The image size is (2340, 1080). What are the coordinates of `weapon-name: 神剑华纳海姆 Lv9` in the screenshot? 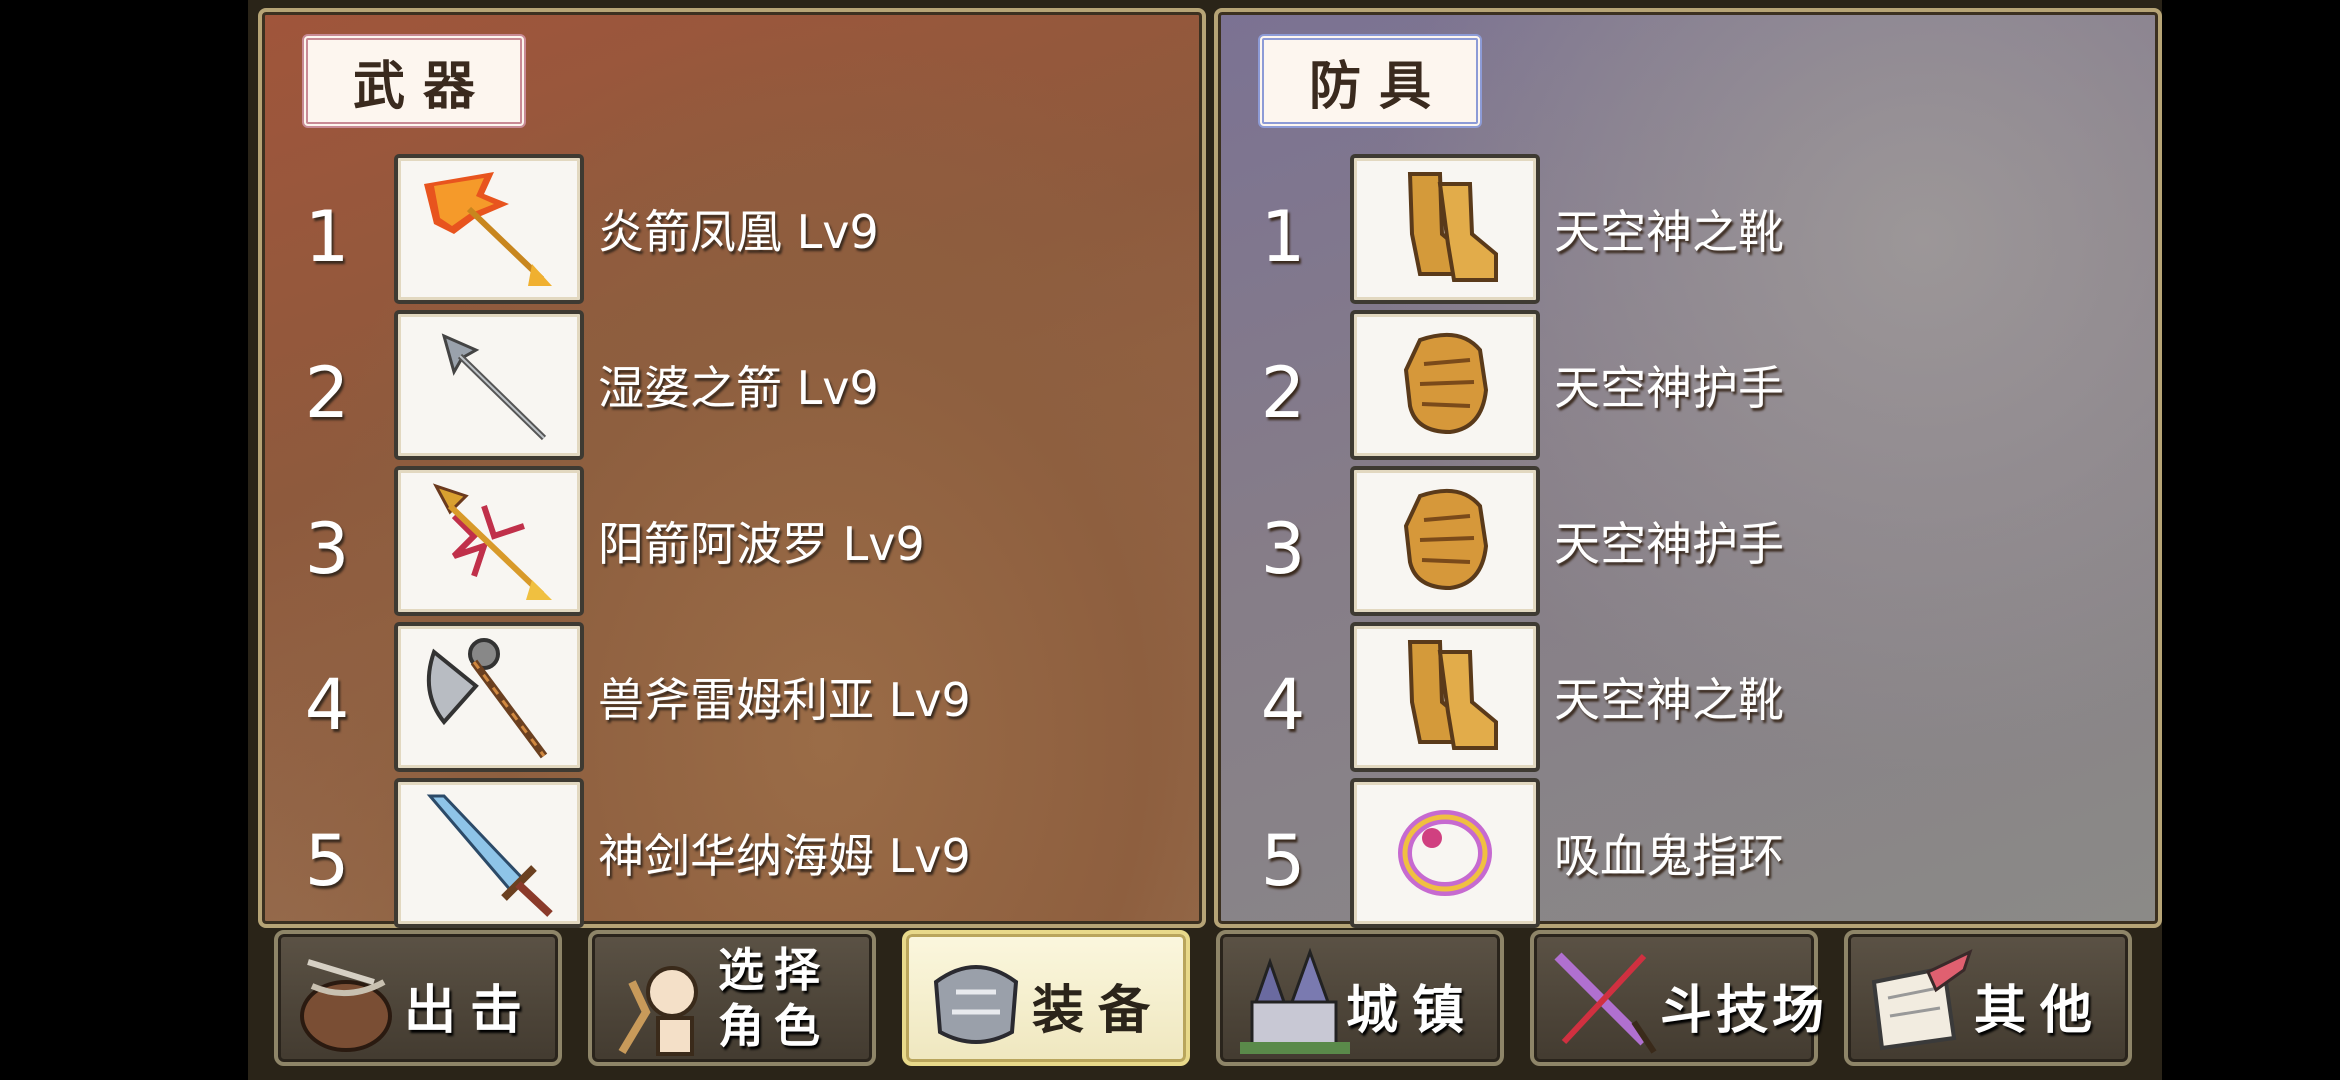 It's located at (784, 856).